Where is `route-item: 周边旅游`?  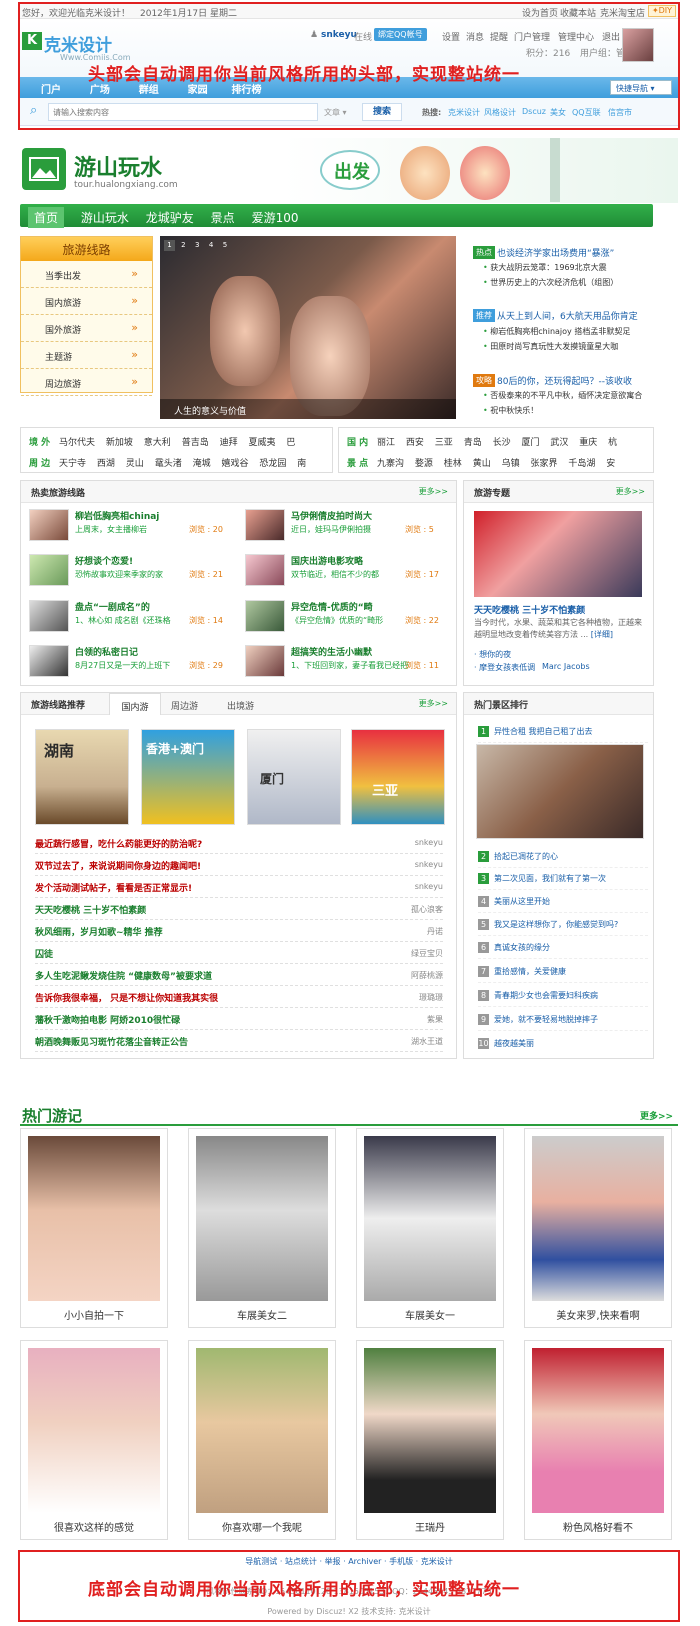
route-item: 周边旅游 is located at coordinates (86, 382).